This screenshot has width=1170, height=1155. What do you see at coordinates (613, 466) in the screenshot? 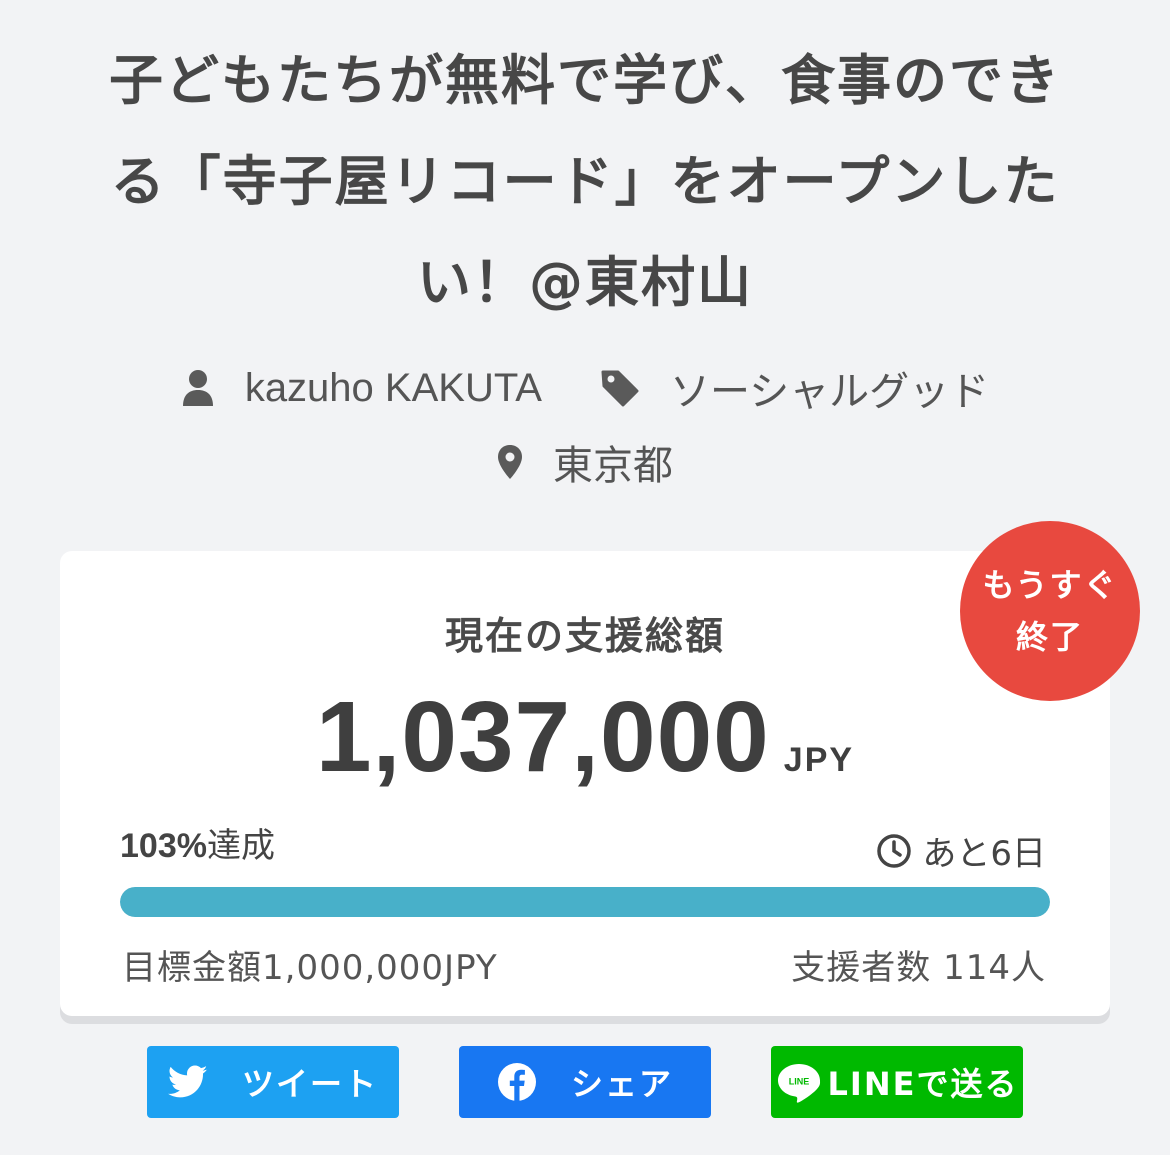
I see `location-name: 東京都` at bounding box center [613, 466].